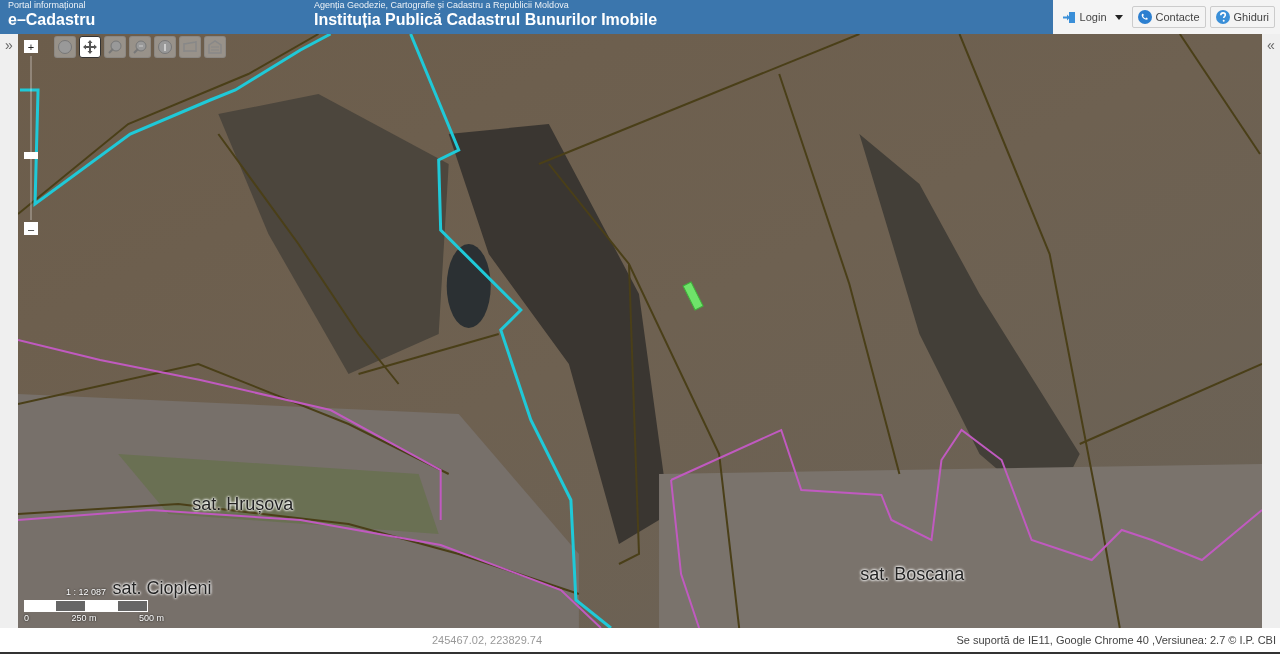  I want to click on village-label: sat. Ciopleni, so click(162, 588).